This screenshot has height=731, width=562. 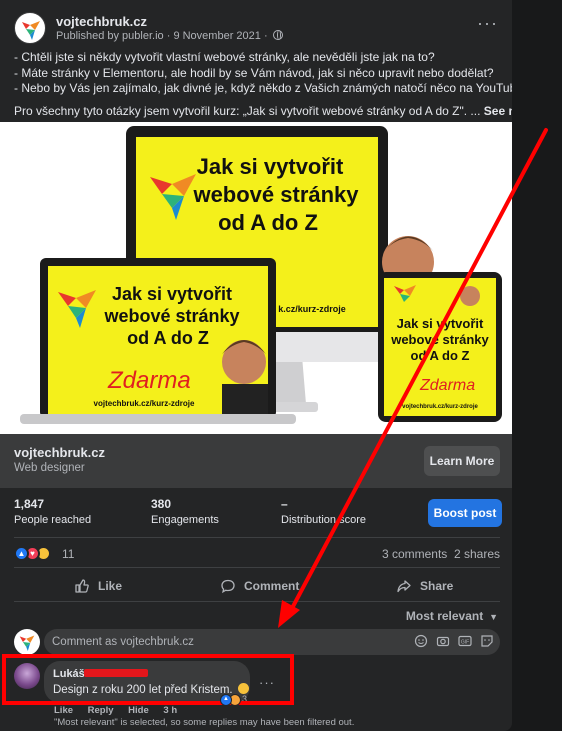 What do you see at coordinates (447, 385) in the screenshot?
I see `tablet-script: Zdarma` at bounding box center [447, 385].